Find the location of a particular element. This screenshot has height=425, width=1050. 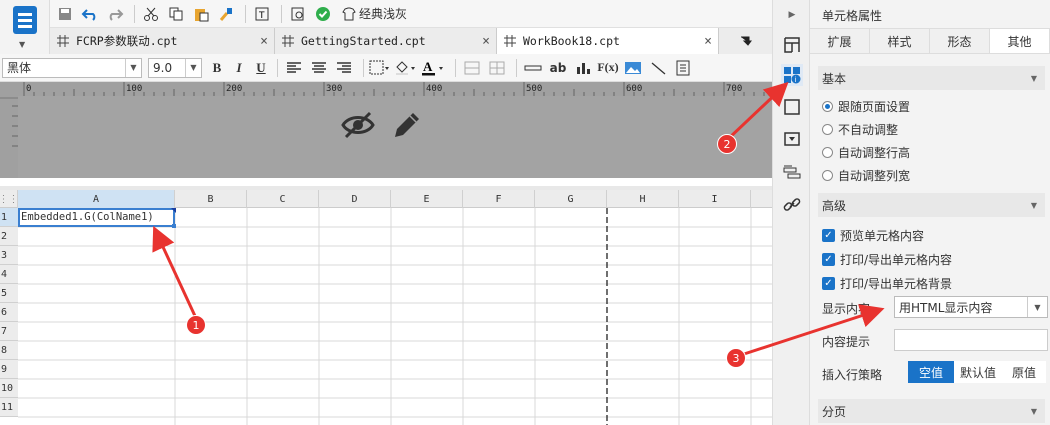

row-header: 11 is located at coordinates (9, 407).